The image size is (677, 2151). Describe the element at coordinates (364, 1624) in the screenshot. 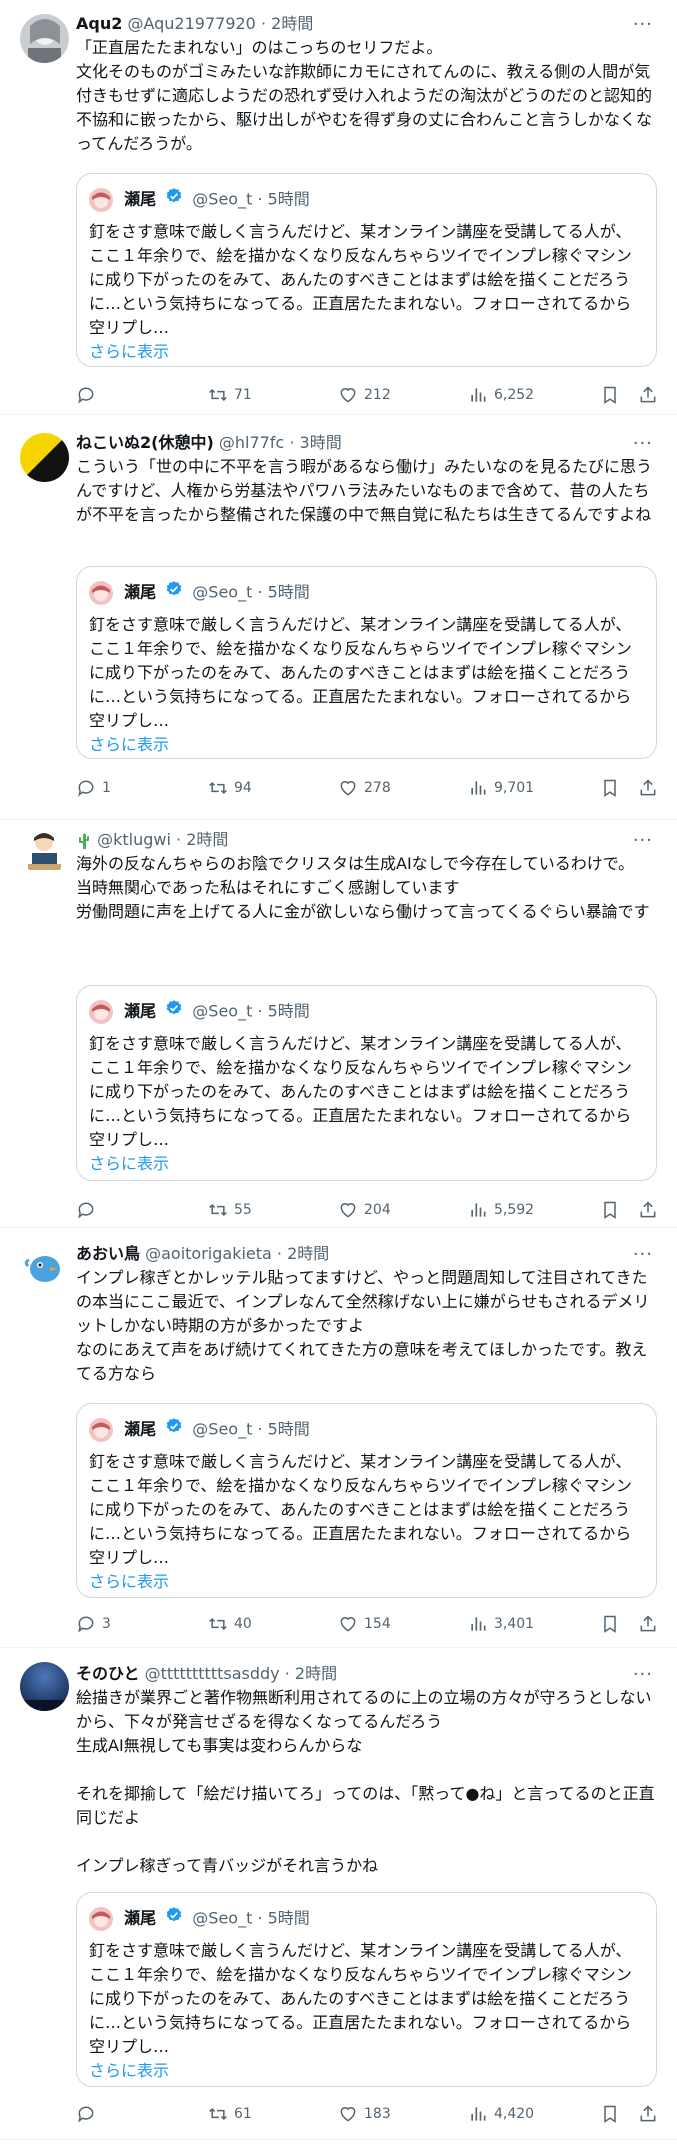

I see `like-button: 154` at that location.